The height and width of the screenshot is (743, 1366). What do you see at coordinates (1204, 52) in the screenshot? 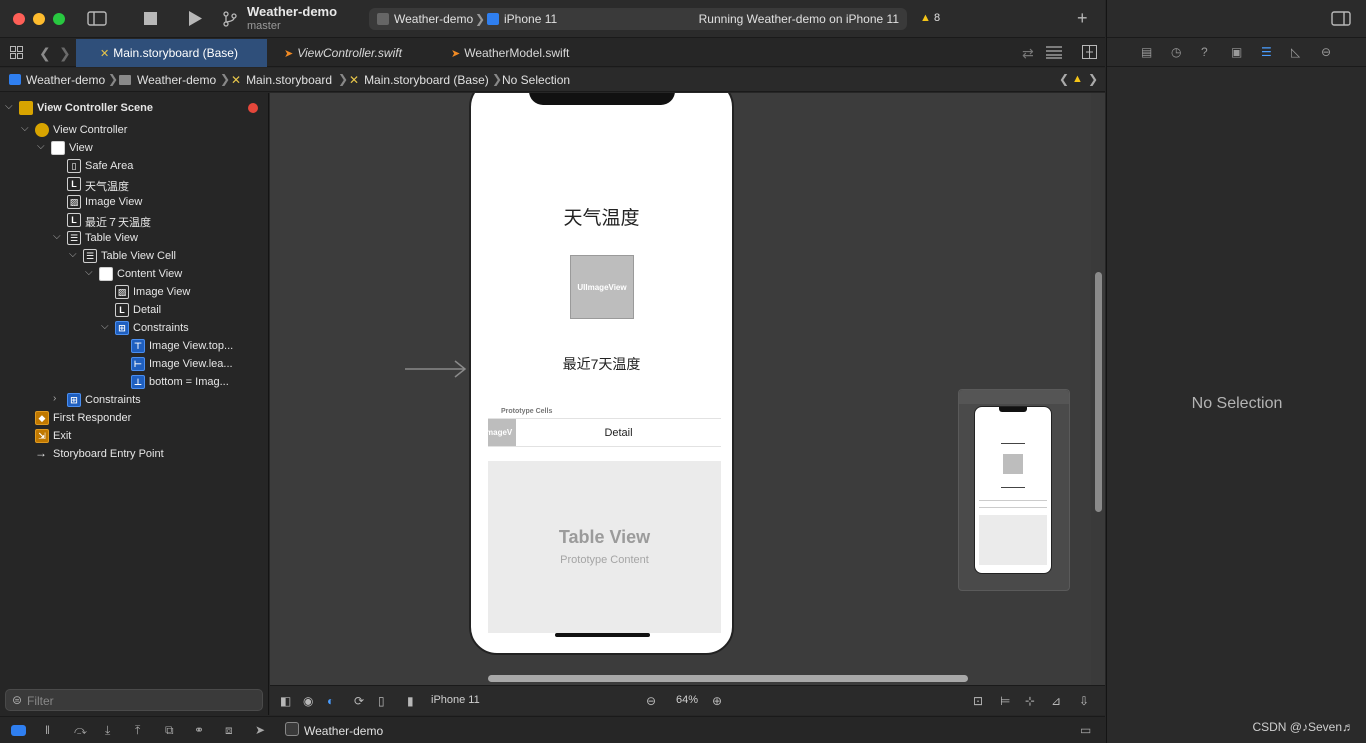
I see `help-inspector-icon: ?` at bounding box center [1204, 52].